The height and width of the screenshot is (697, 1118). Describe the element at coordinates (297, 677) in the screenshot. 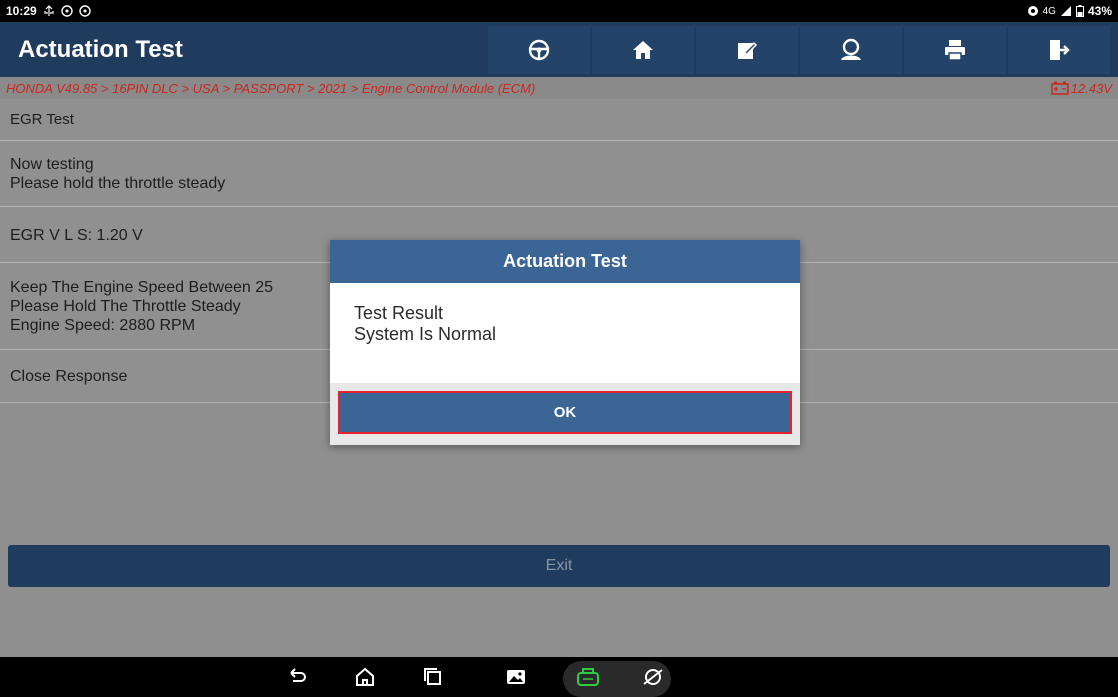

I see `back-icon` at that location.